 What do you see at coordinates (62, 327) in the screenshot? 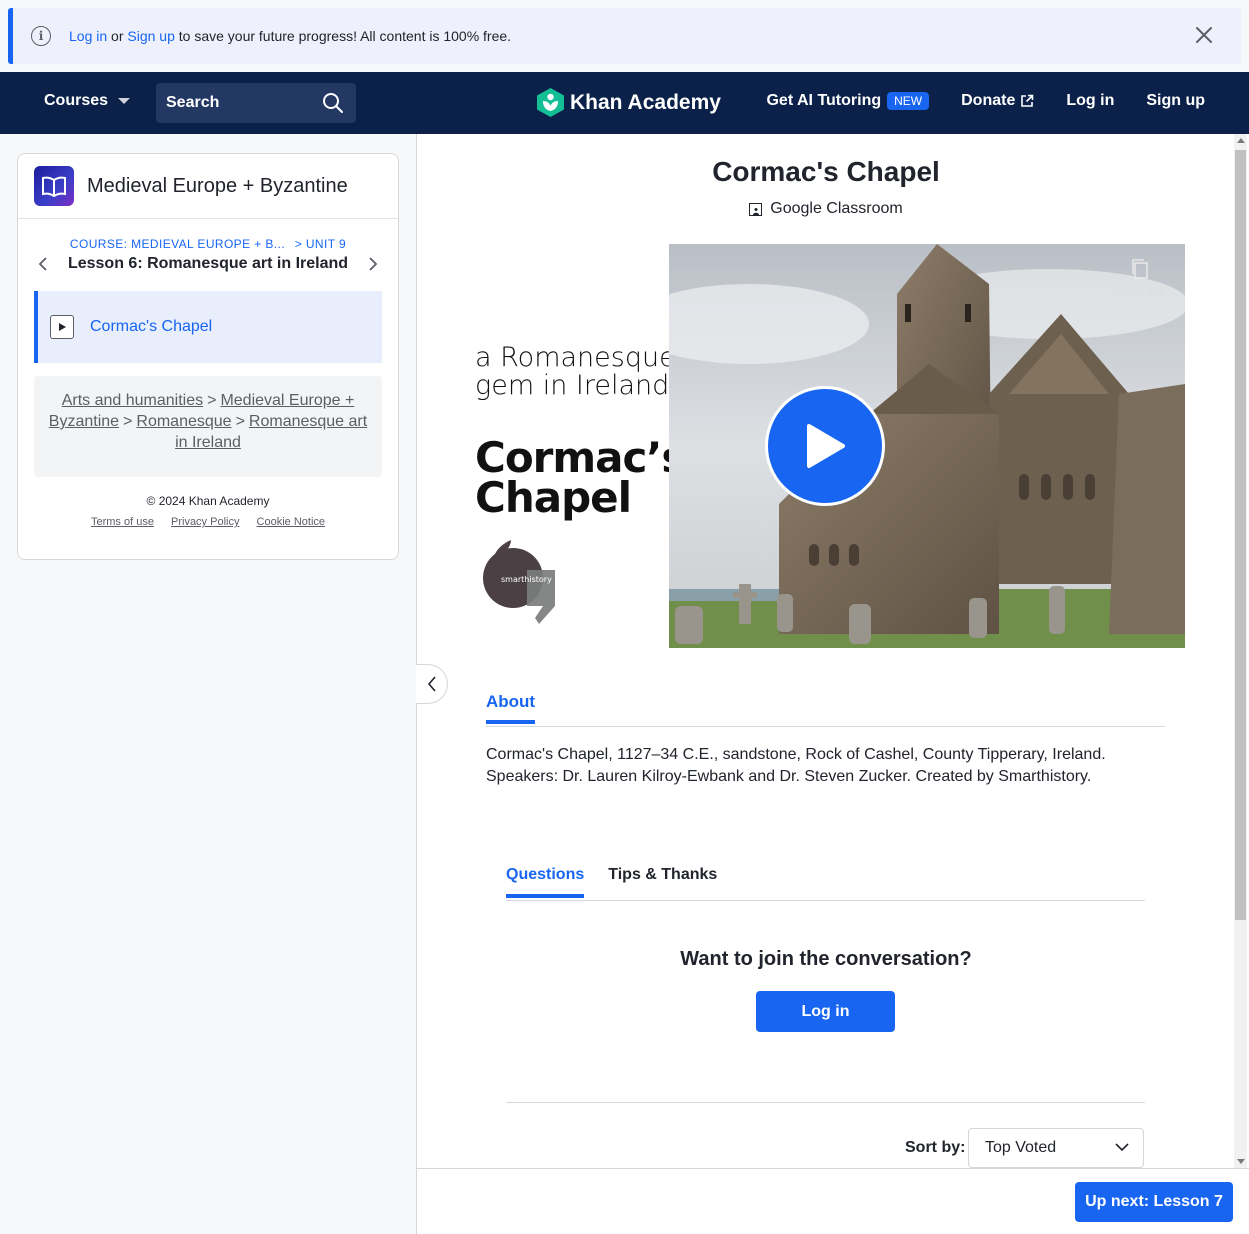
I see `video-play-icon` at bounding box center [62, 327].